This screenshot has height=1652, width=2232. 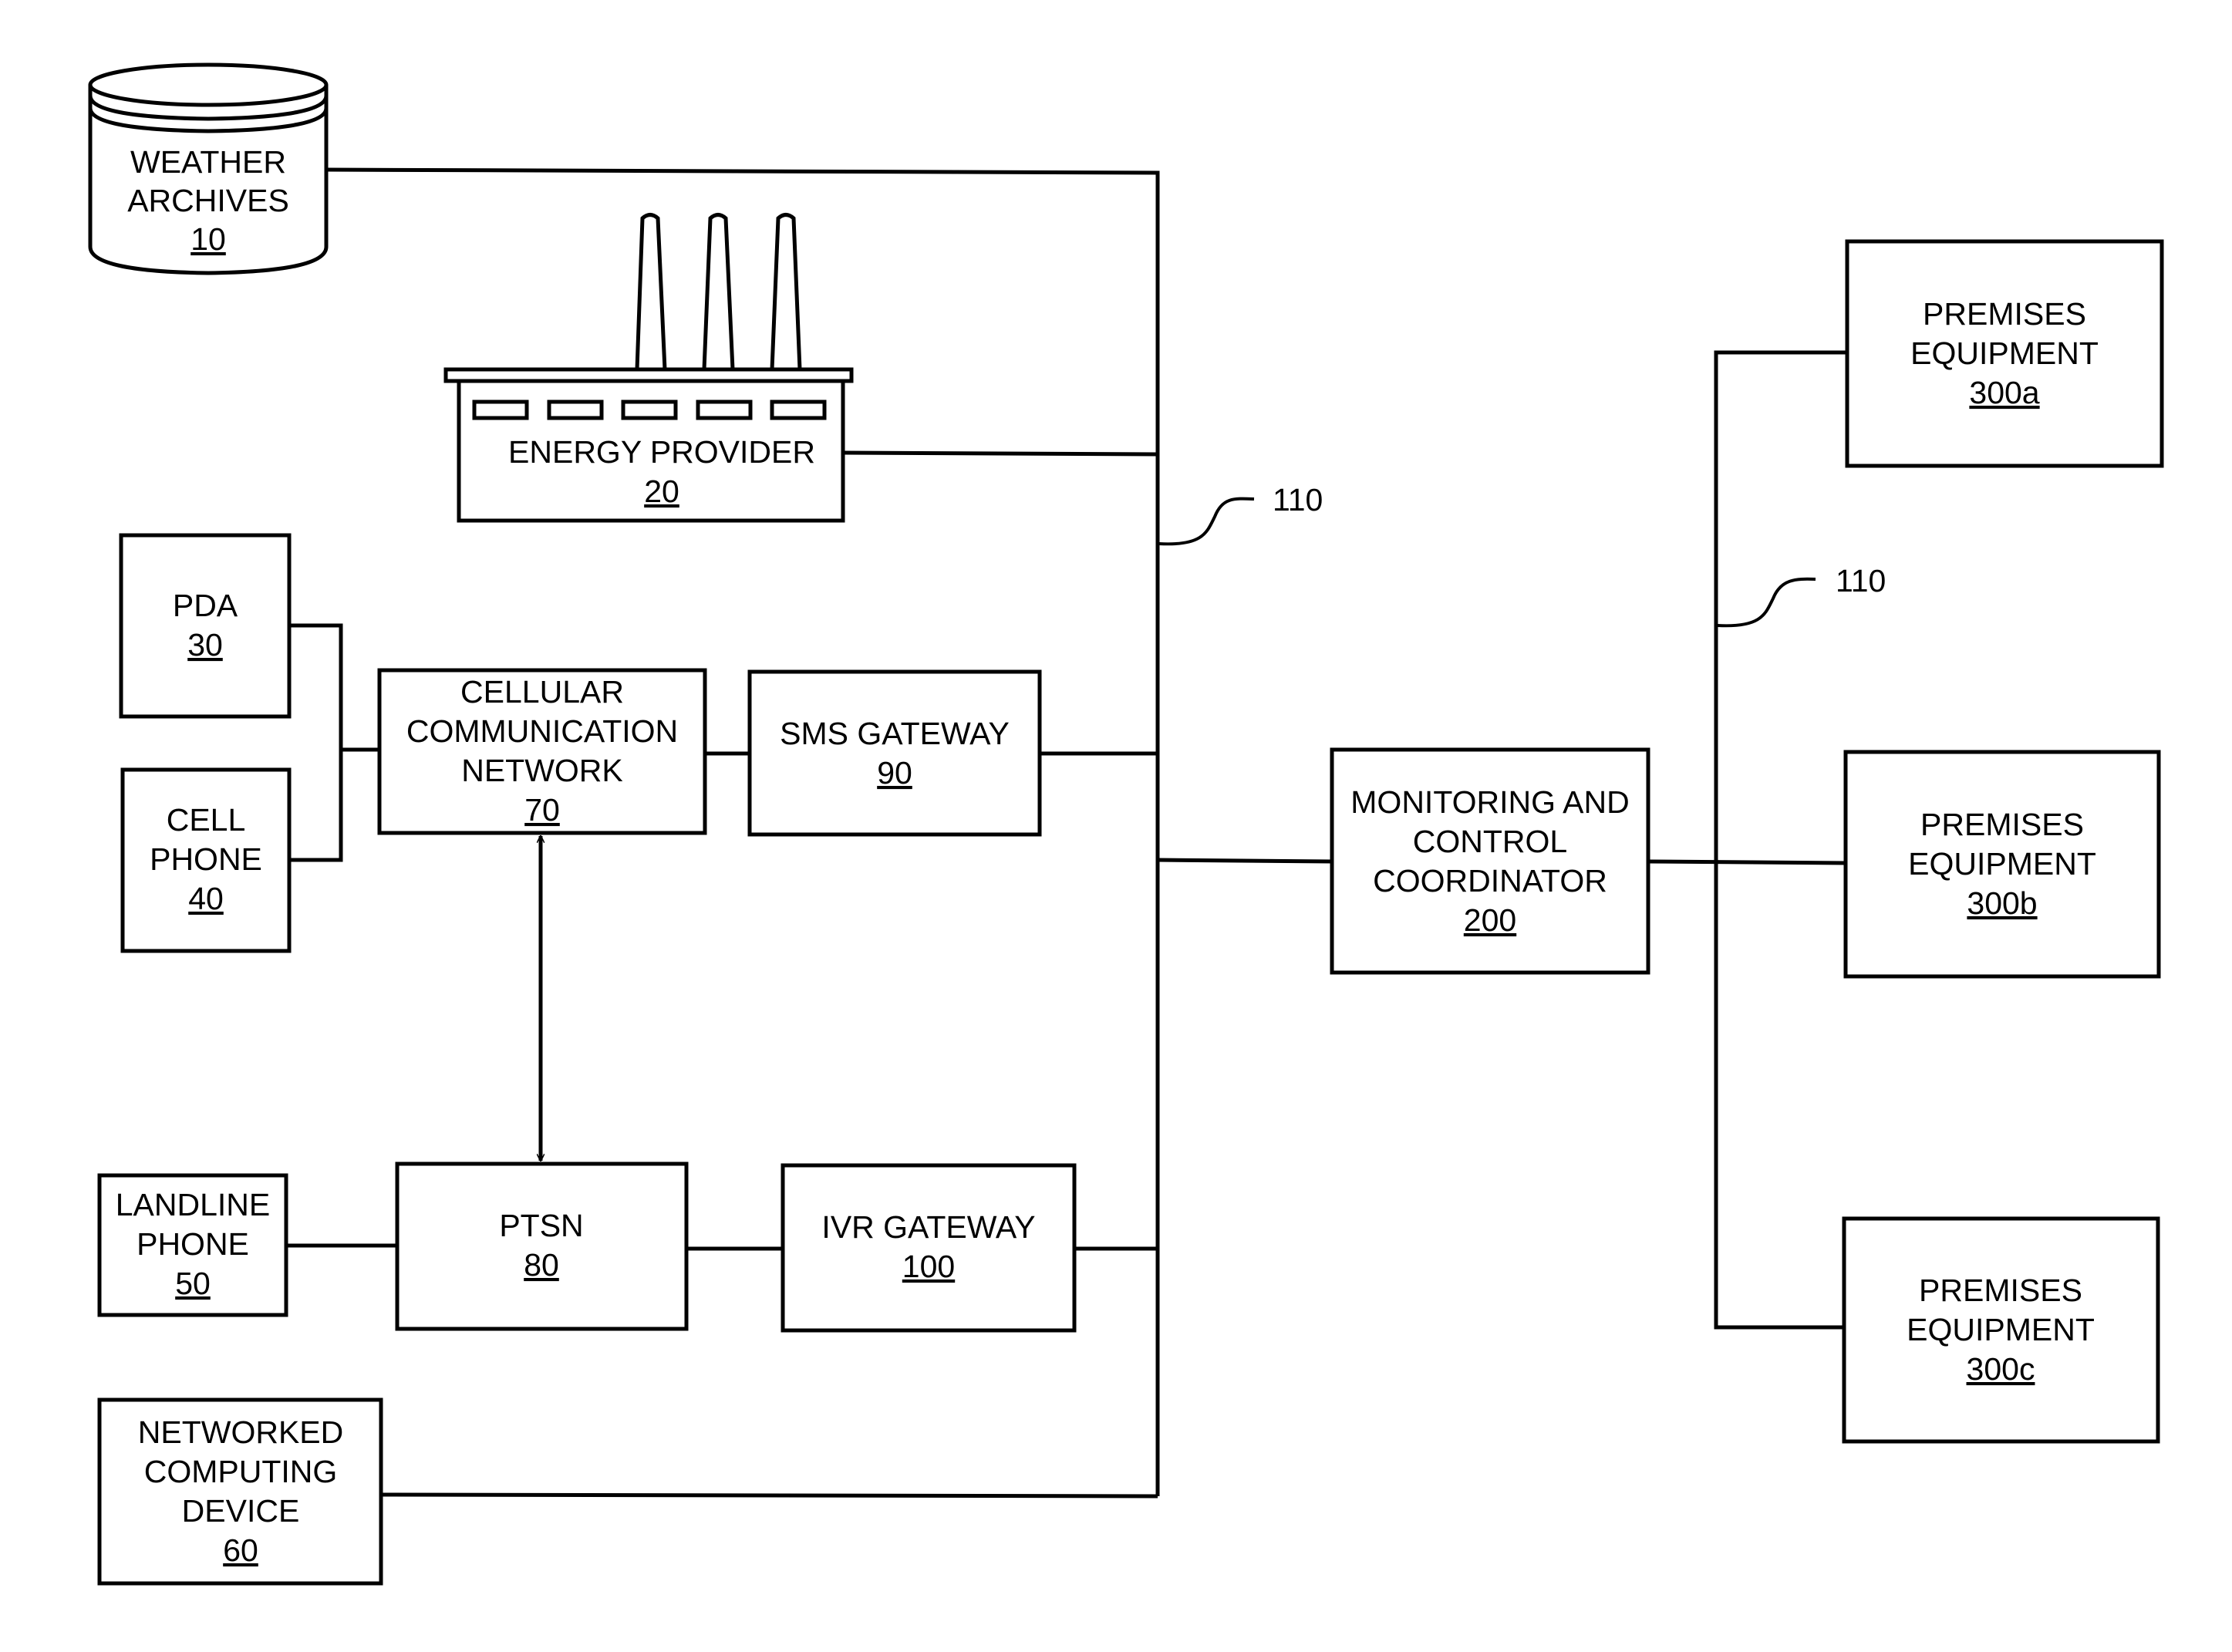 I want to click on node-label: SMS GATEWAY, so click(x=895, y=734).